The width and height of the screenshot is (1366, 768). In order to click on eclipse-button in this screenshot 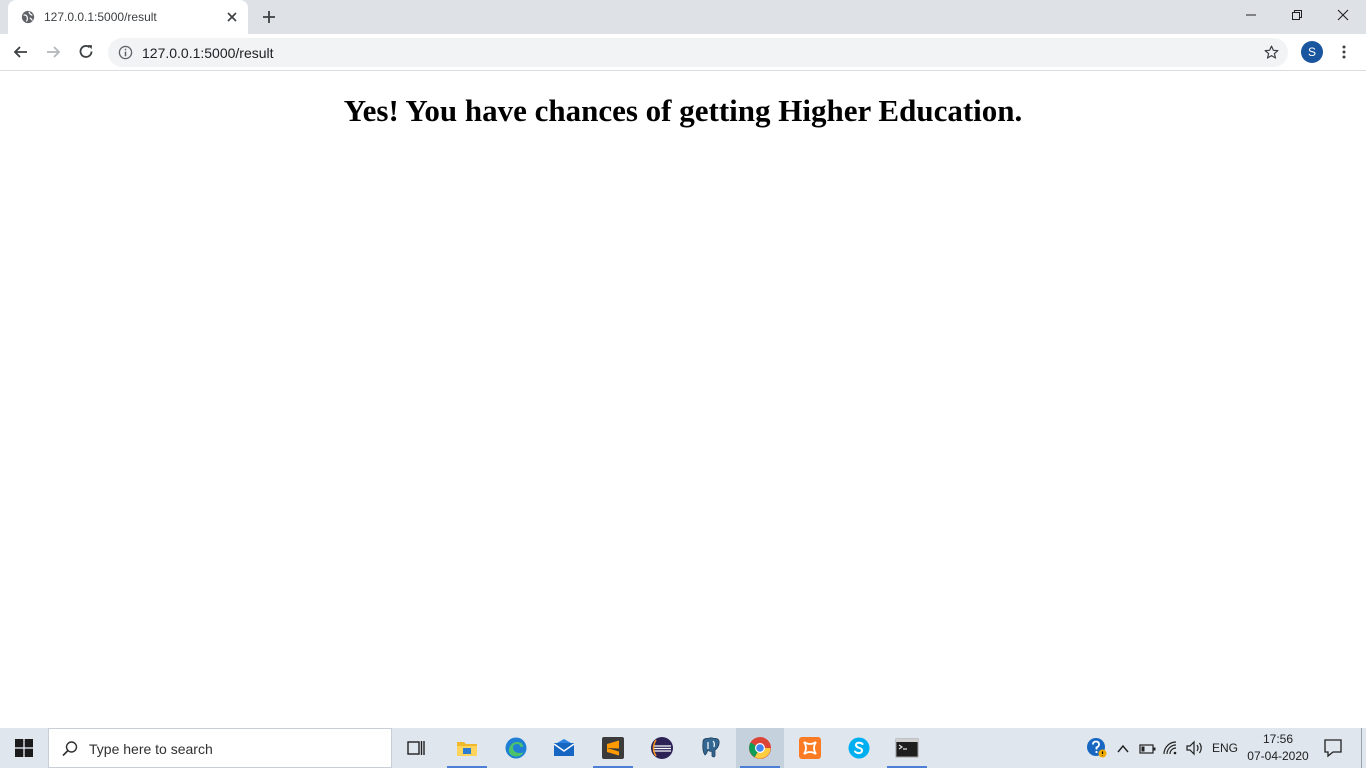, I will do `click(662, 748)`.